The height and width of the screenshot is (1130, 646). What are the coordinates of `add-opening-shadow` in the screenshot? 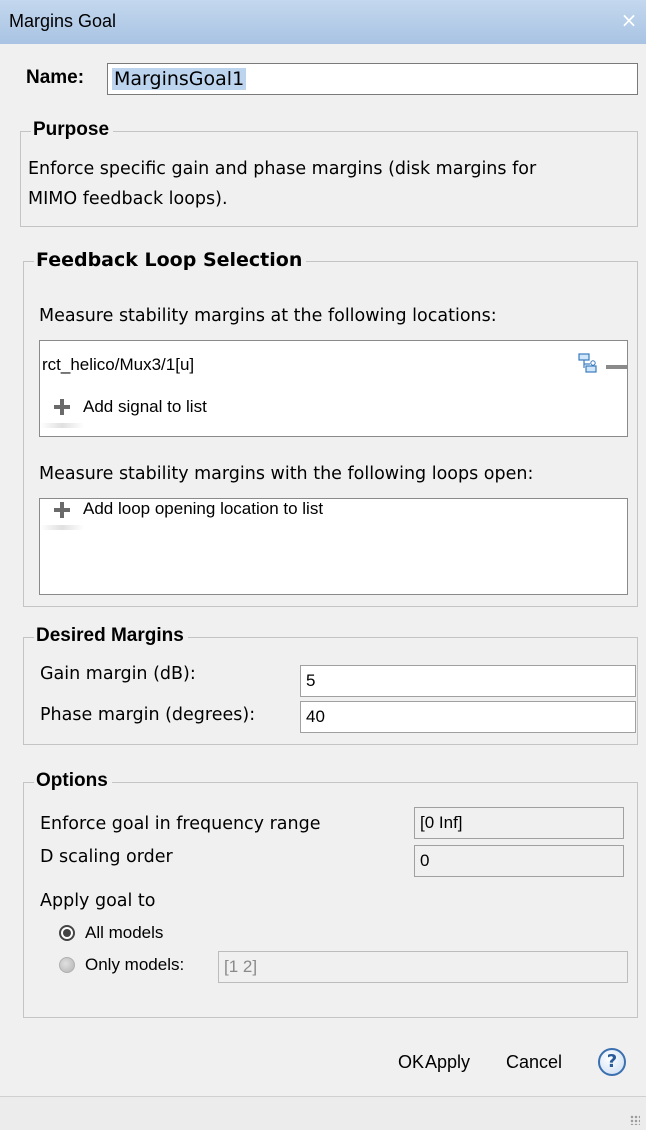 It's located at (62, 527).